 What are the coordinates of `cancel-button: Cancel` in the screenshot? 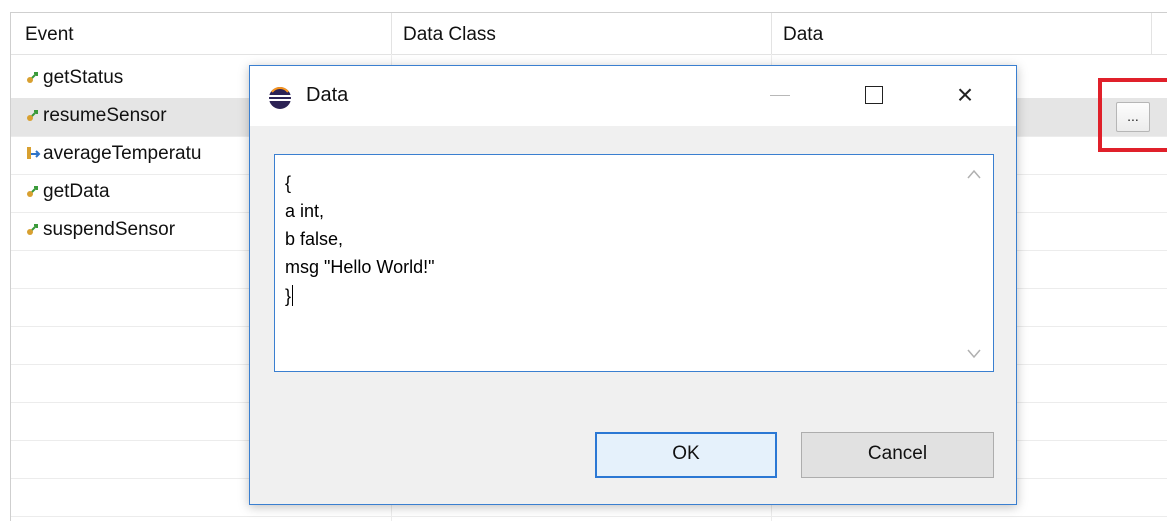 It's located at (897, 455).